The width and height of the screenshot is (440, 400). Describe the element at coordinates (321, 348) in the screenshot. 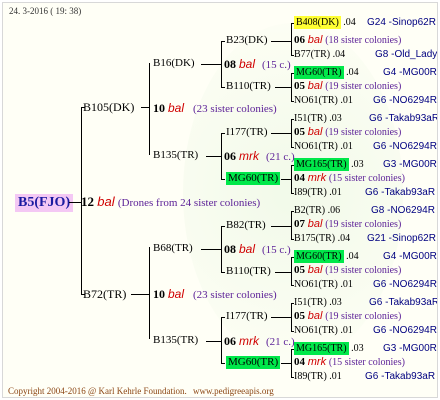

I see `gen4-14-queen: MG165(TR)` at that location.